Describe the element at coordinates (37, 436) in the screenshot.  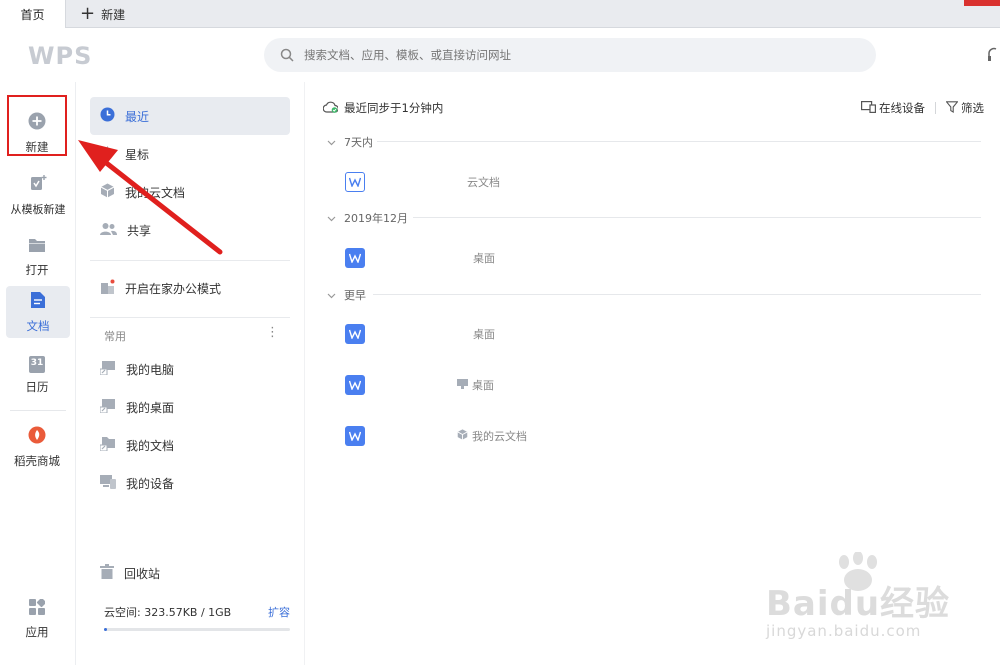
I see `docer-icon` at that location.